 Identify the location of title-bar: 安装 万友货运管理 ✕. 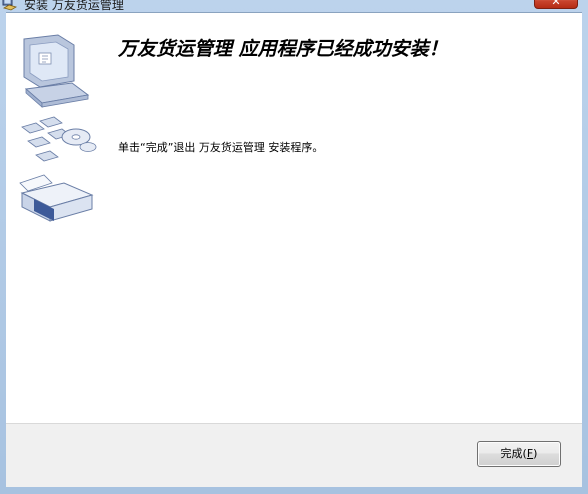
(294, 6).